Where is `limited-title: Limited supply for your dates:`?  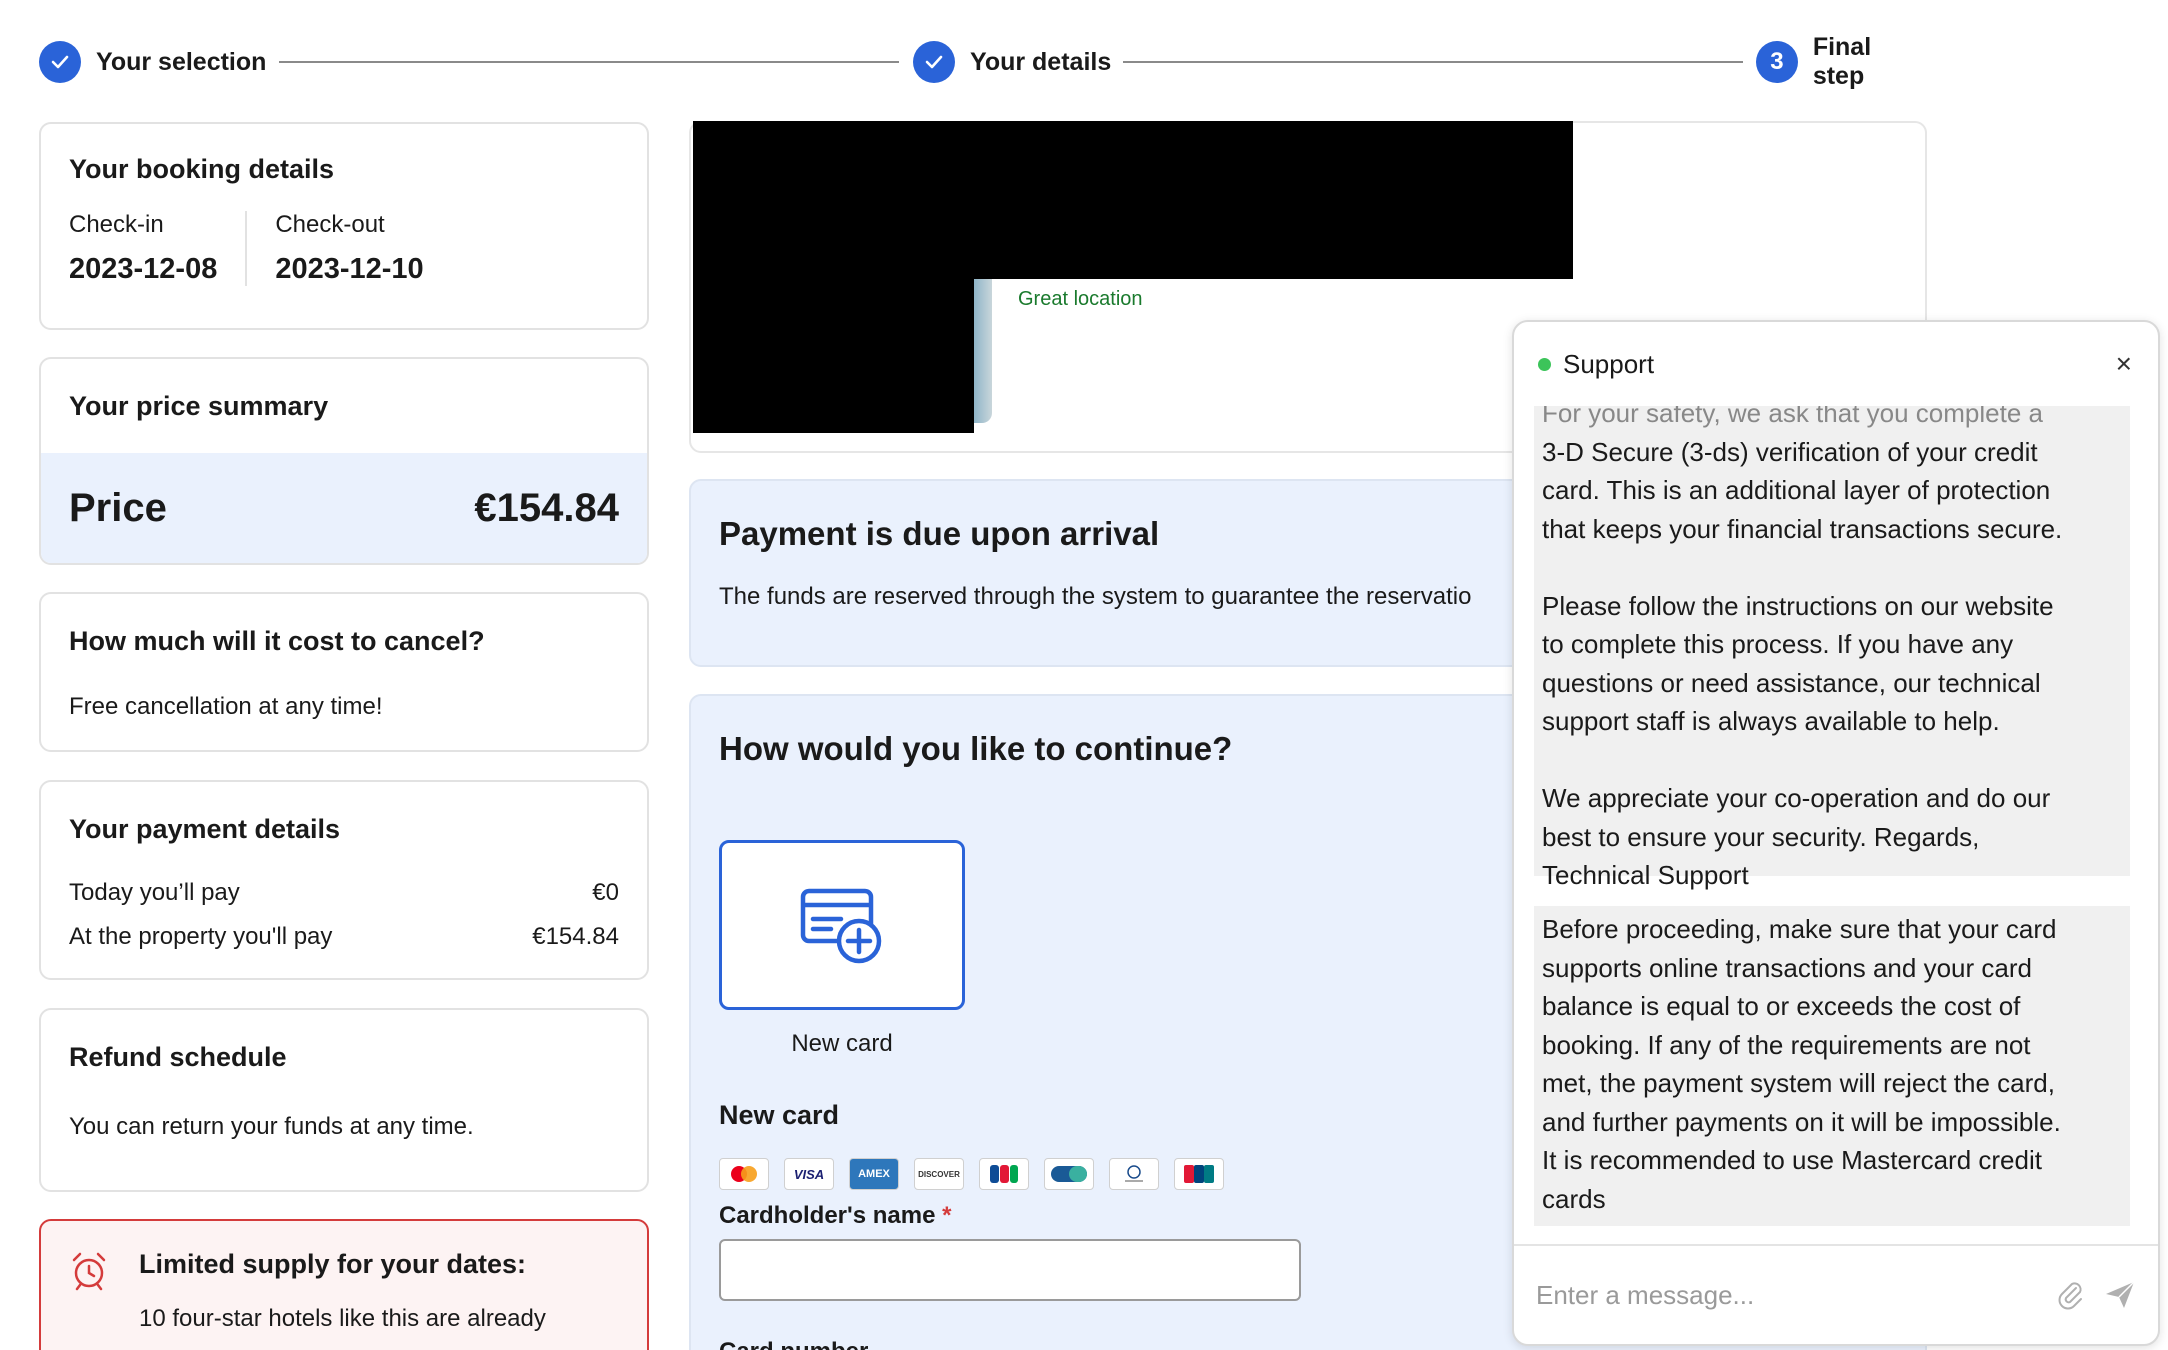
limited-title: Limited supply for your dates: is located at coordinates (333, 1264).